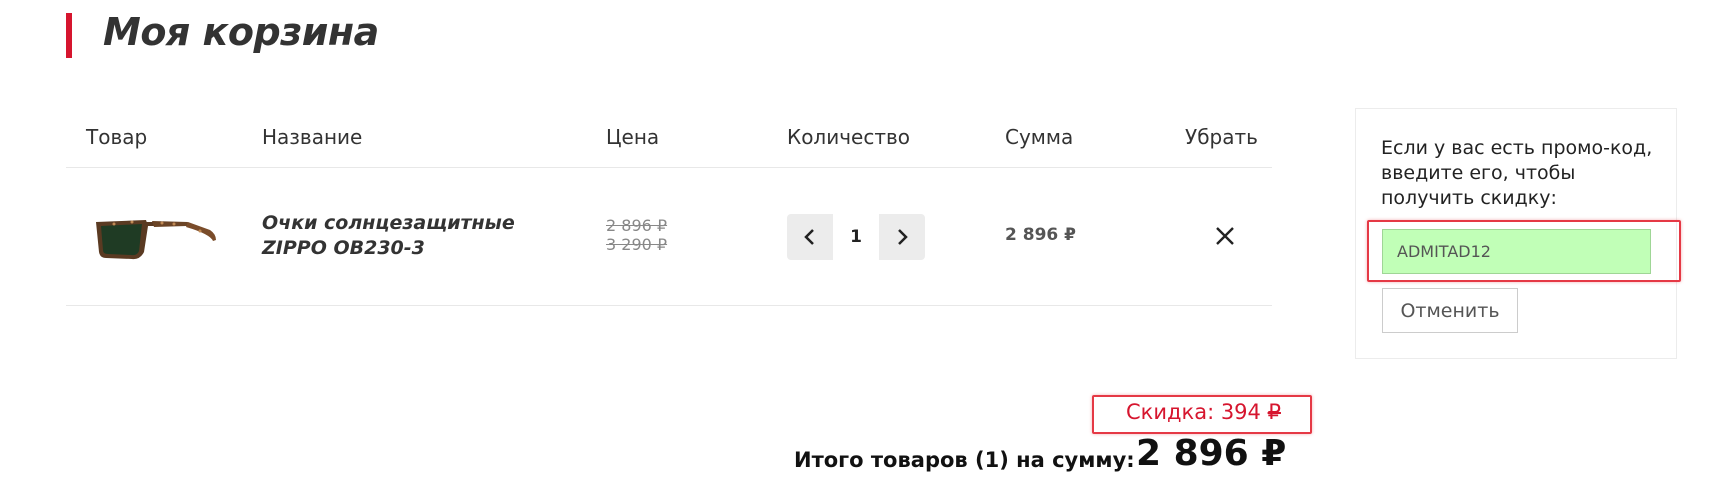 Image resolution: width=1732 pixels, height=502 pixels. I want to click on row-divider, so click(669, 305).